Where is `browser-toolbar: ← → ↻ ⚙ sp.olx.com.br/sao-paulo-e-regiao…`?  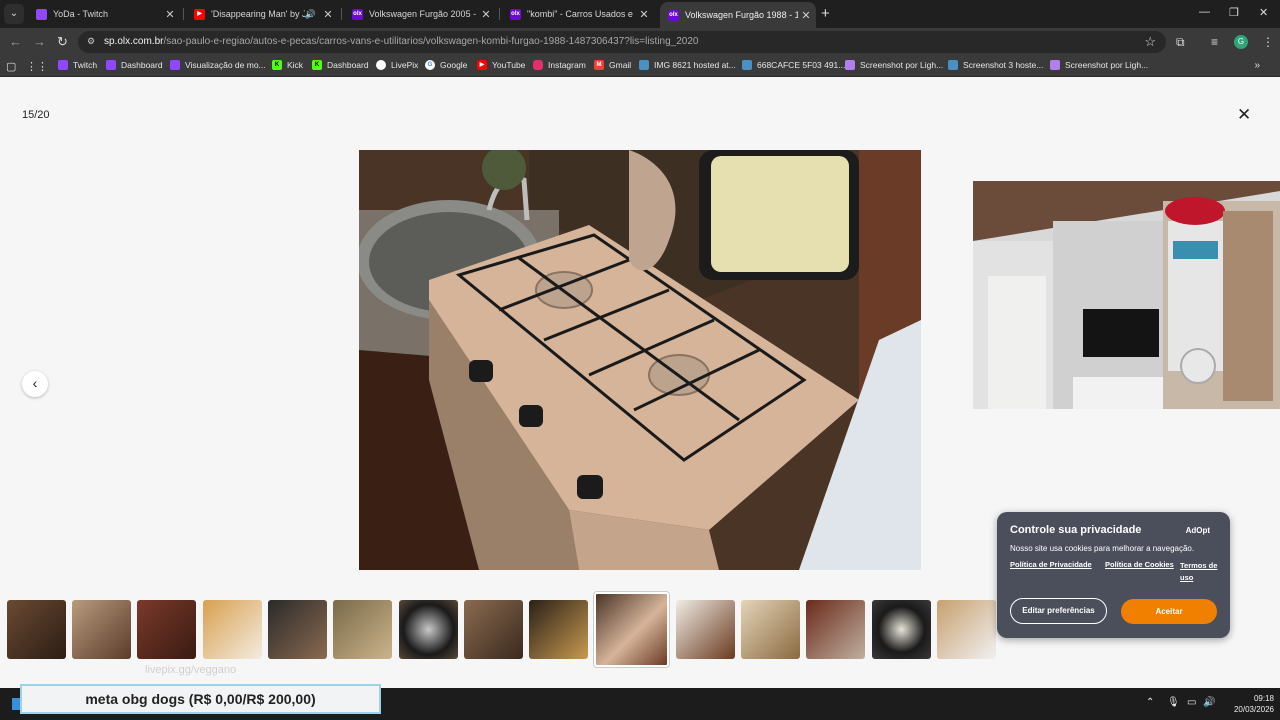
browser-toolbar: ← → ↻ ⚙ sp.olx.com.br/sao-paulo-e-regiao… is located at coordinates (640, 42).